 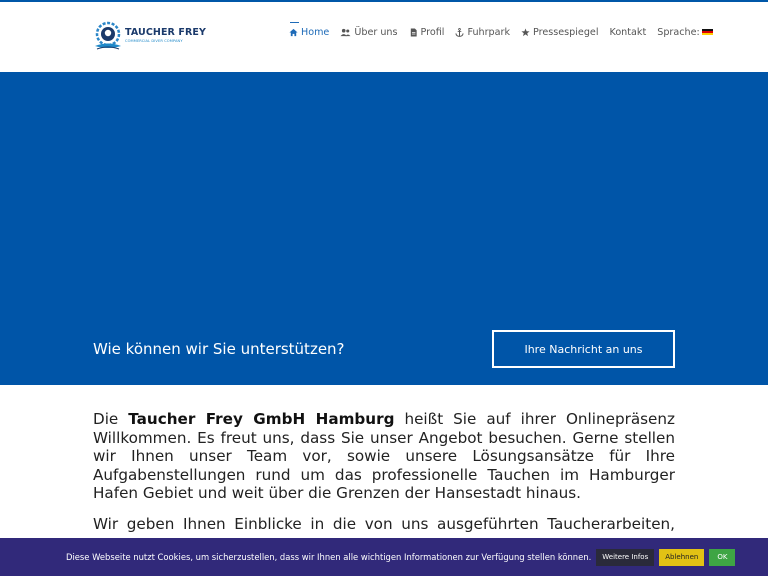 I want to click on diver-helmet-logo-icon, so click(x=108, y=35).